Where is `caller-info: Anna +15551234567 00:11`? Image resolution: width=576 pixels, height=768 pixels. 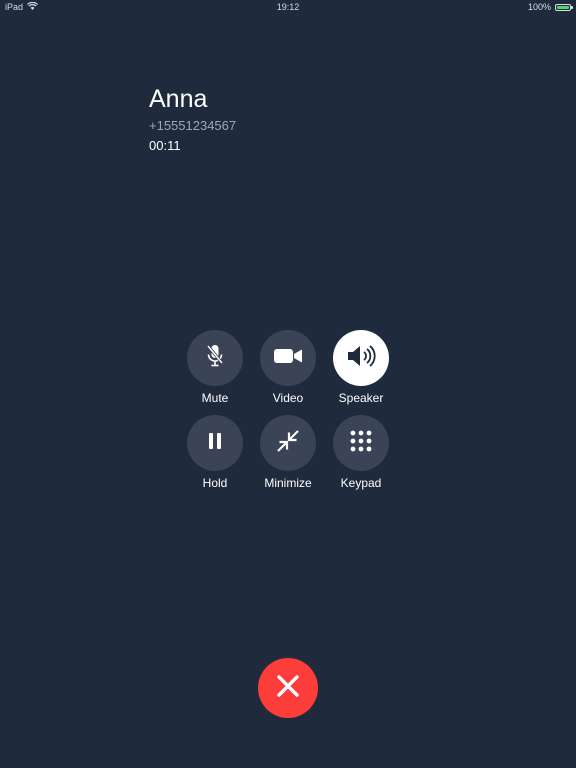
caller-info: Anna +15551234567 00:11 is located at coordinates (192, 119).